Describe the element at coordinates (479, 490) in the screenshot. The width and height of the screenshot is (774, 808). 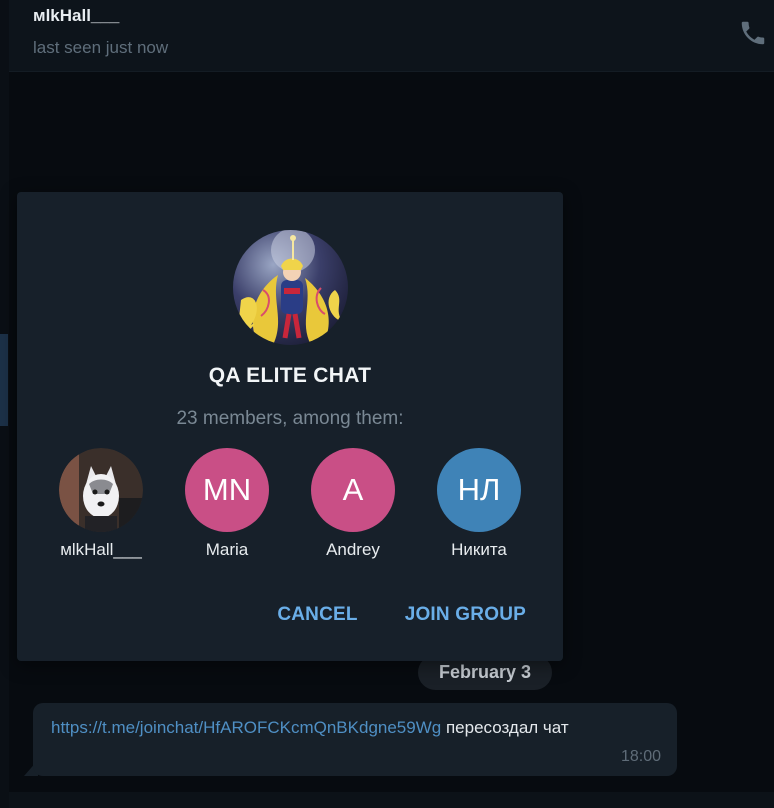
I see `member-avatar: НЛ` at that location.